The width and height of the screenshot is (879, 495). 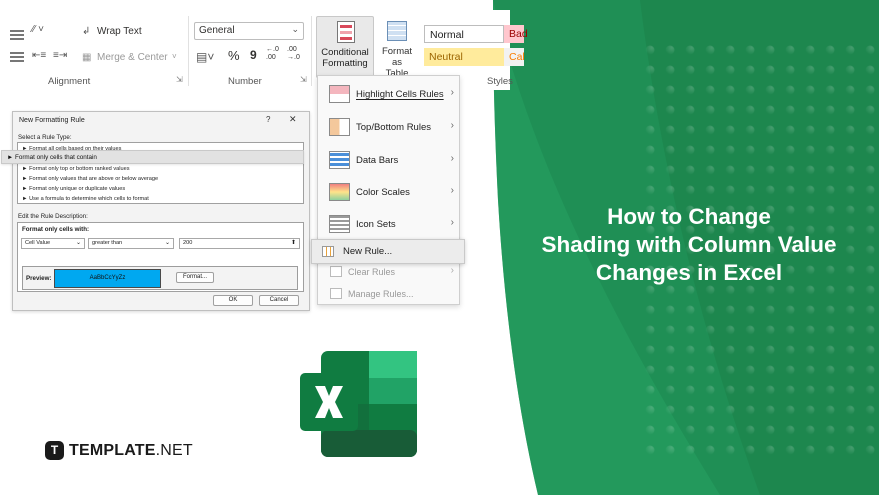 I want to click on headline-line-2: Shading with Column Value, so click(x=689, y=244).